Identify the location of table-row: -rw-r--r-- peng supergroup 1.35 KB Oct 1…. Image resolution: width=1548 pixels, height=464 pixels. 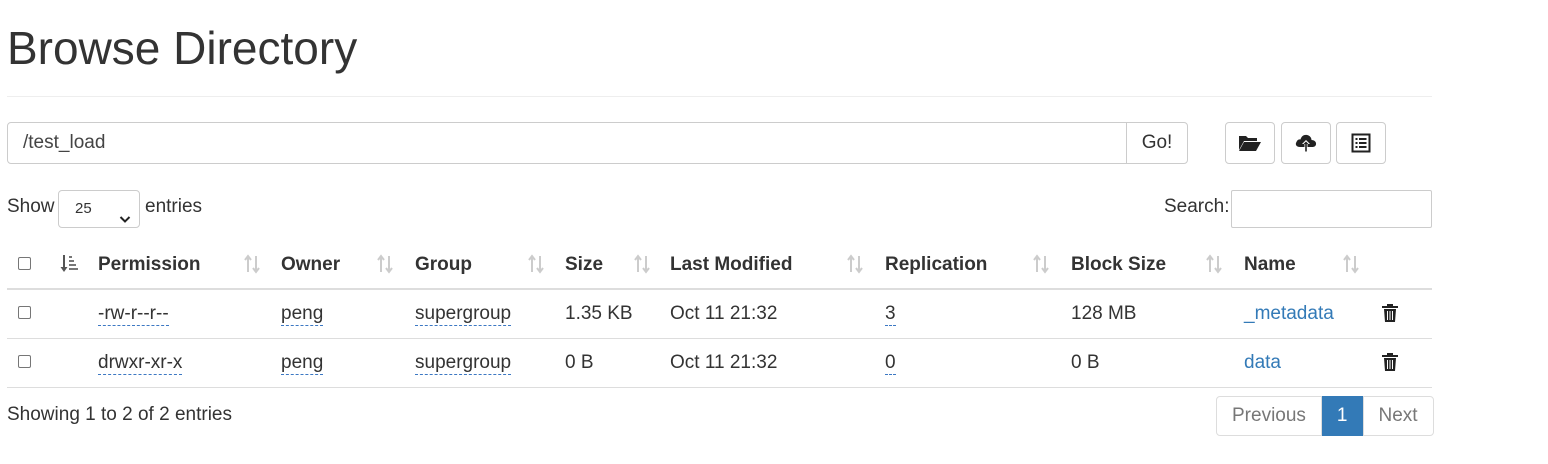
(719, 314).